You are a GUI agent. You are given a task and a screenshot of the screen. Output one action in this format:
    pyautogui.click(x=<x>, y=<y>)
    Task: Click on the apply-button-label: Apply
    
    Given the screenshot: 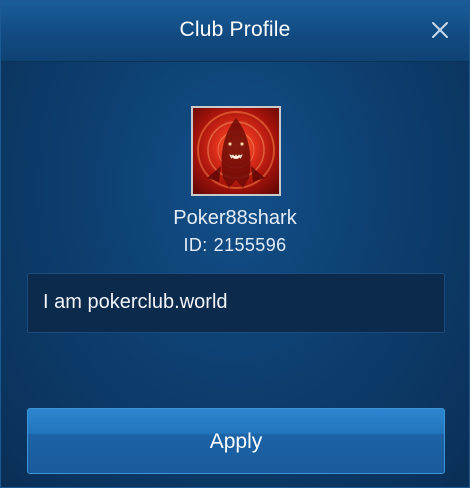 What is the action you would take?
    pyautogui.click(x=236, y=441)
    